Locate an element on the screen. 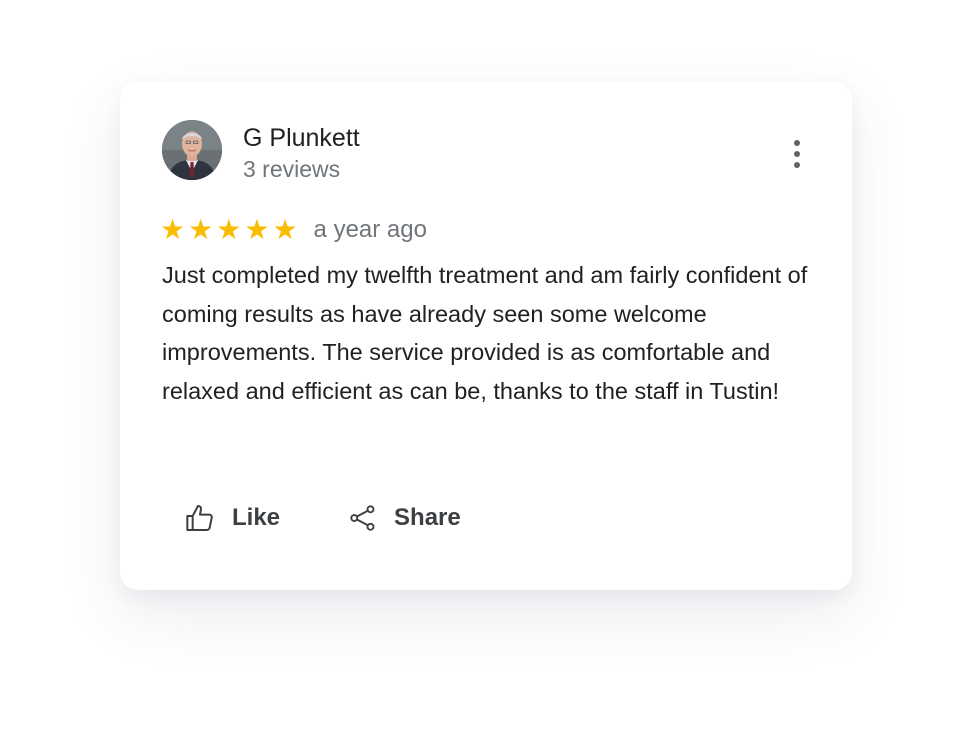  star-rating: ★ ★ ★ ★ ★ is located at coordinates (229, 230).